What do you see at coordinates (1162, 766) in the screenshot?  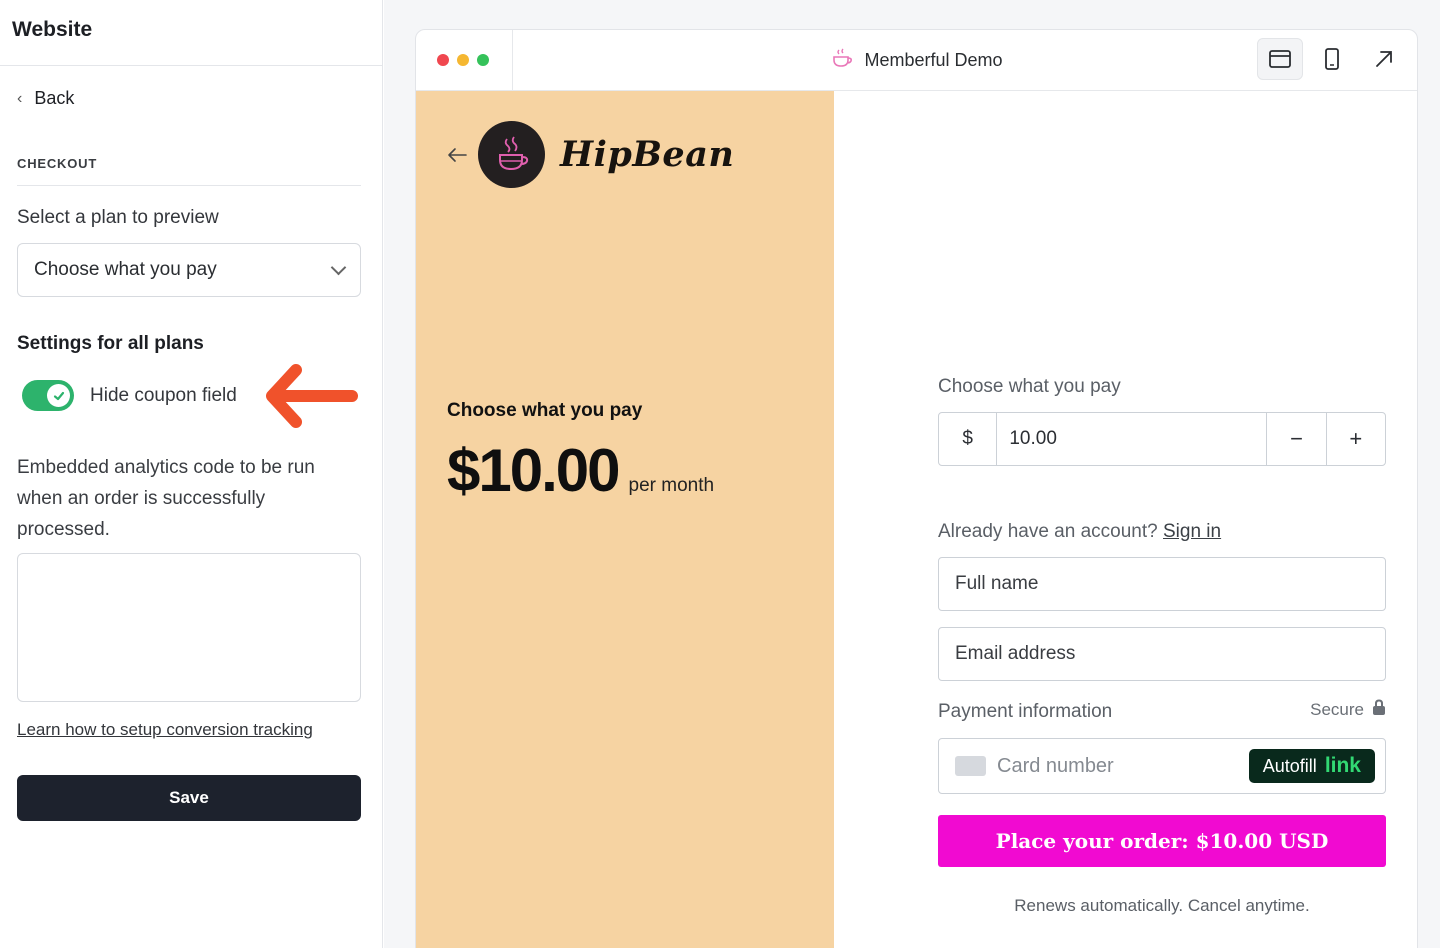 I see `card-number-field: Card number Autofill link` at bounding box center [1162, 766].